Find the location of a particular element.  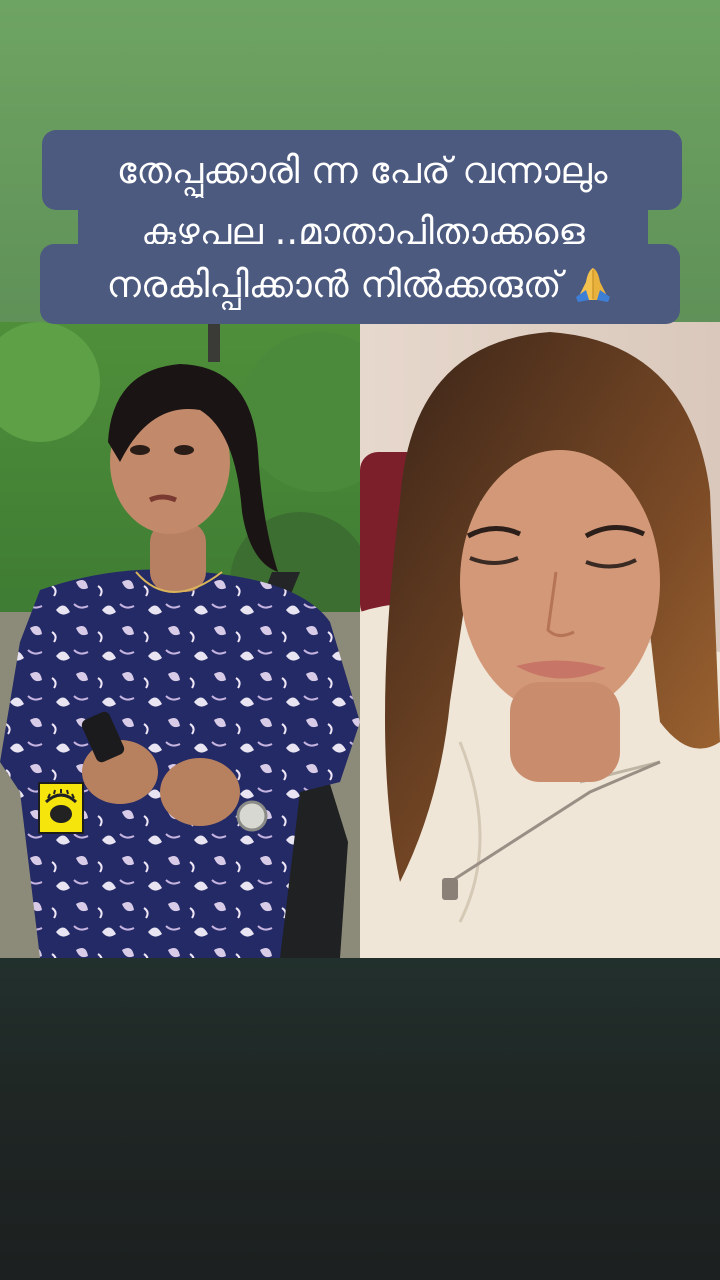

channel-logo-icon is located at coordinates (61, 808).